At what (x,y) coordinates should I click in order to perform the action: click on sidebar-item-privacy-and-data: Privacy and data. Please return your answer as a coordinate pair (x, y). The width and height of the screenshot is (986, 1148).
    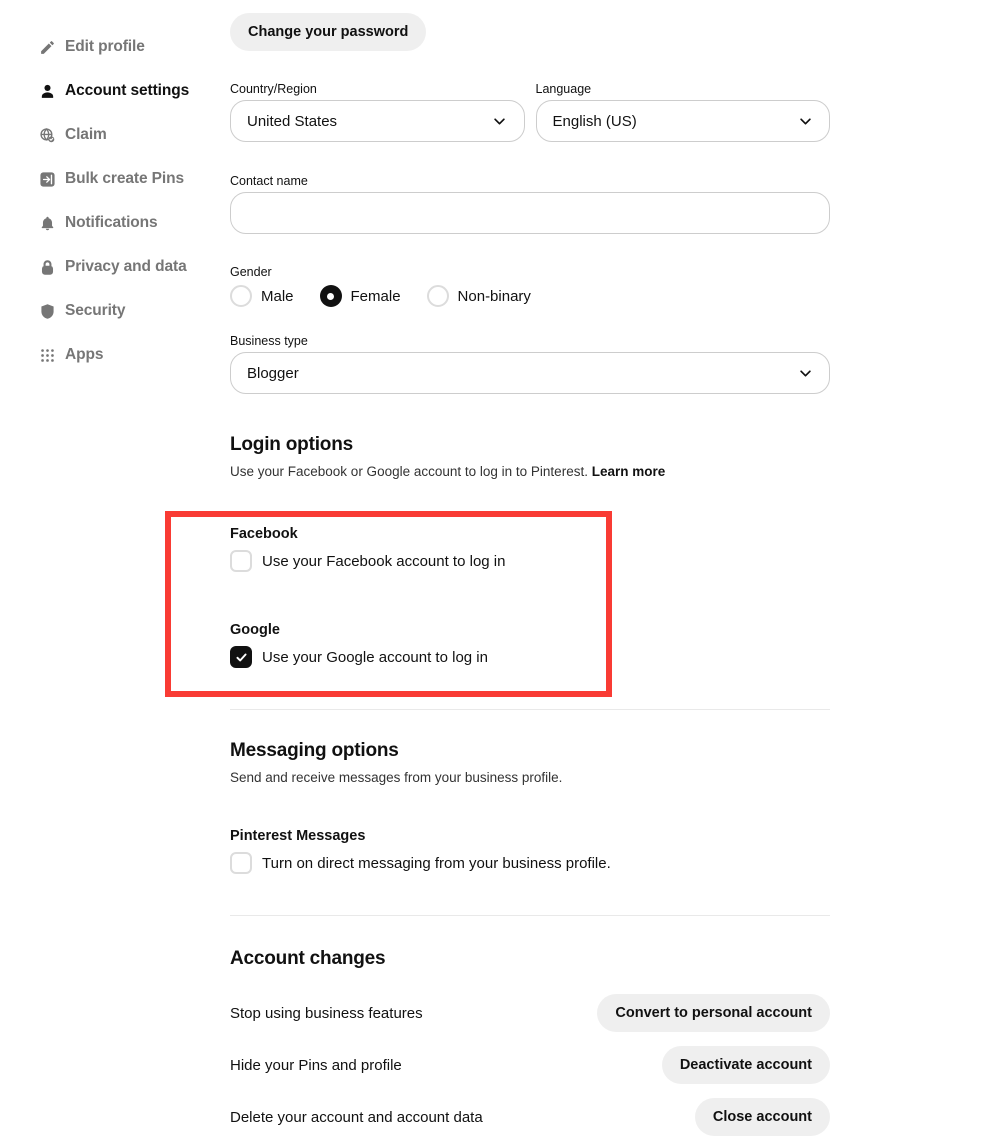
    Looking at the image, I should click on (114, 267).